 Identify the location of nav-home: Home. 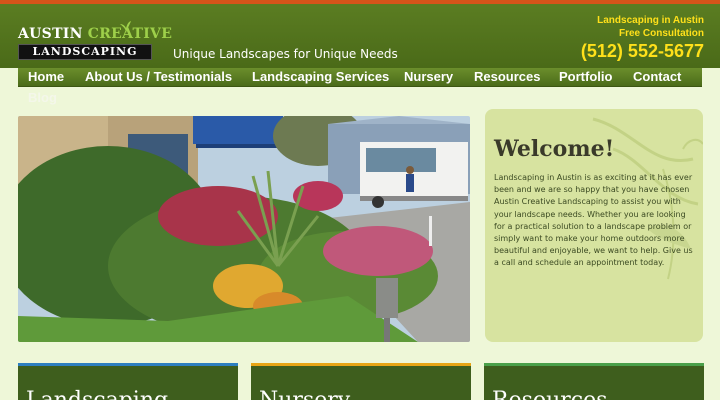
(46, 77).